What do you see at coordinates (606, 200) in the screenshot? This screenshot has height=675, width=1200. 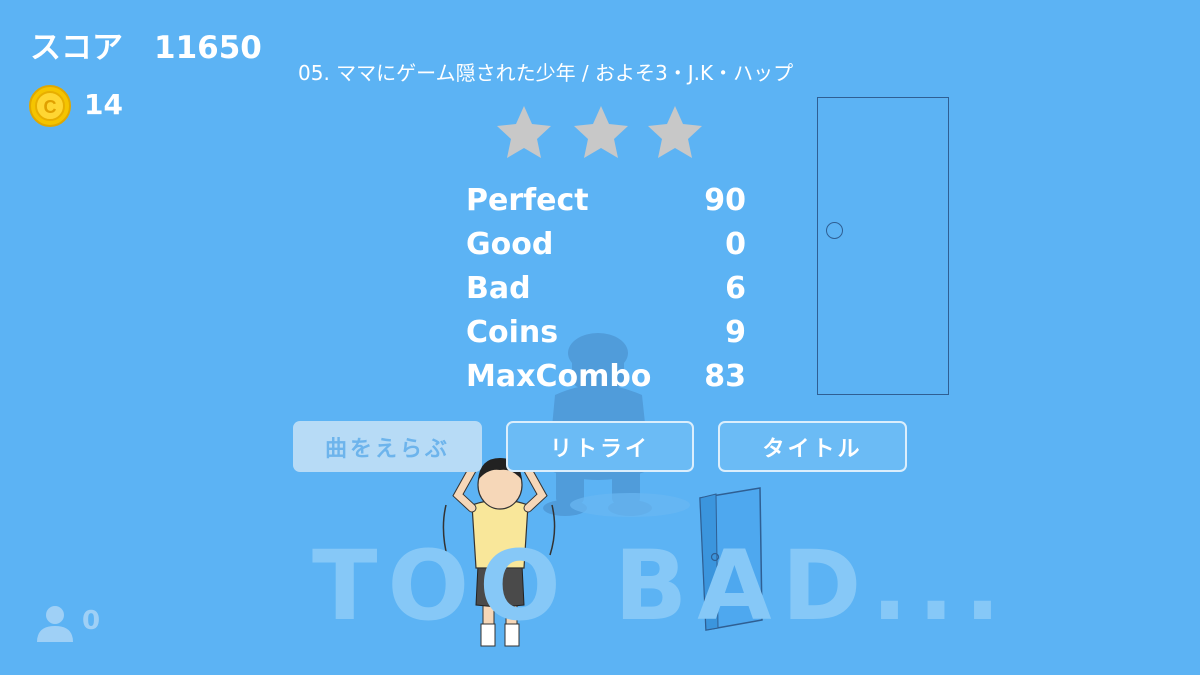 I see `result-row-perfect: Perfect 90` at bounding box center [606, 200].